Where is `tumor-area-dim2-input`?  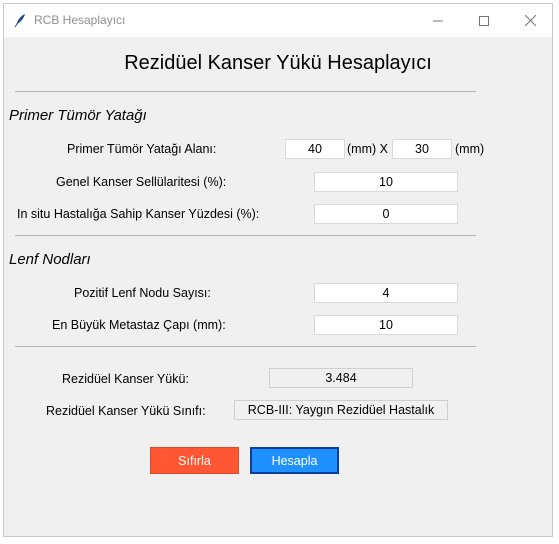 tumor-area-dim2-input is located at coordinates (422, 149).